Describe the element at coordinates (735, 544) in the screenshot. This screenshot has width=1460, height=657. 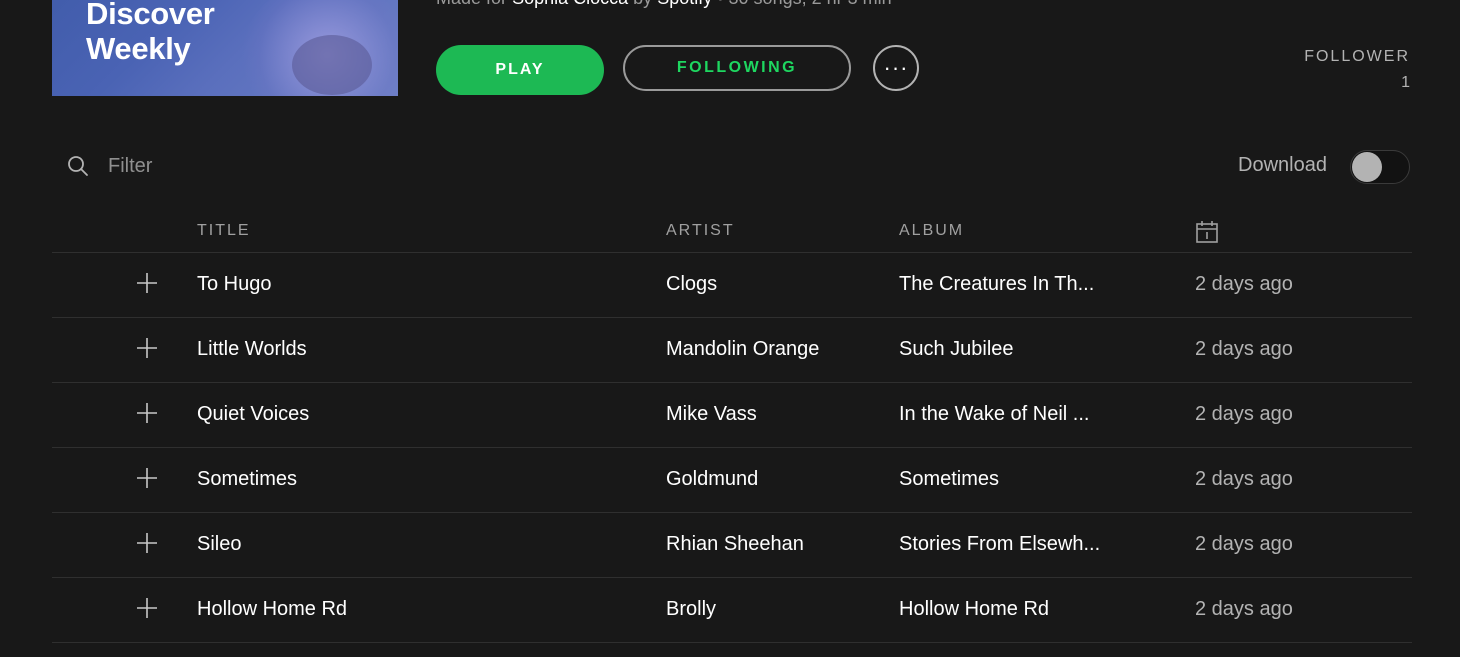
I see `track-artist: Rhian Sheehan` at that location.